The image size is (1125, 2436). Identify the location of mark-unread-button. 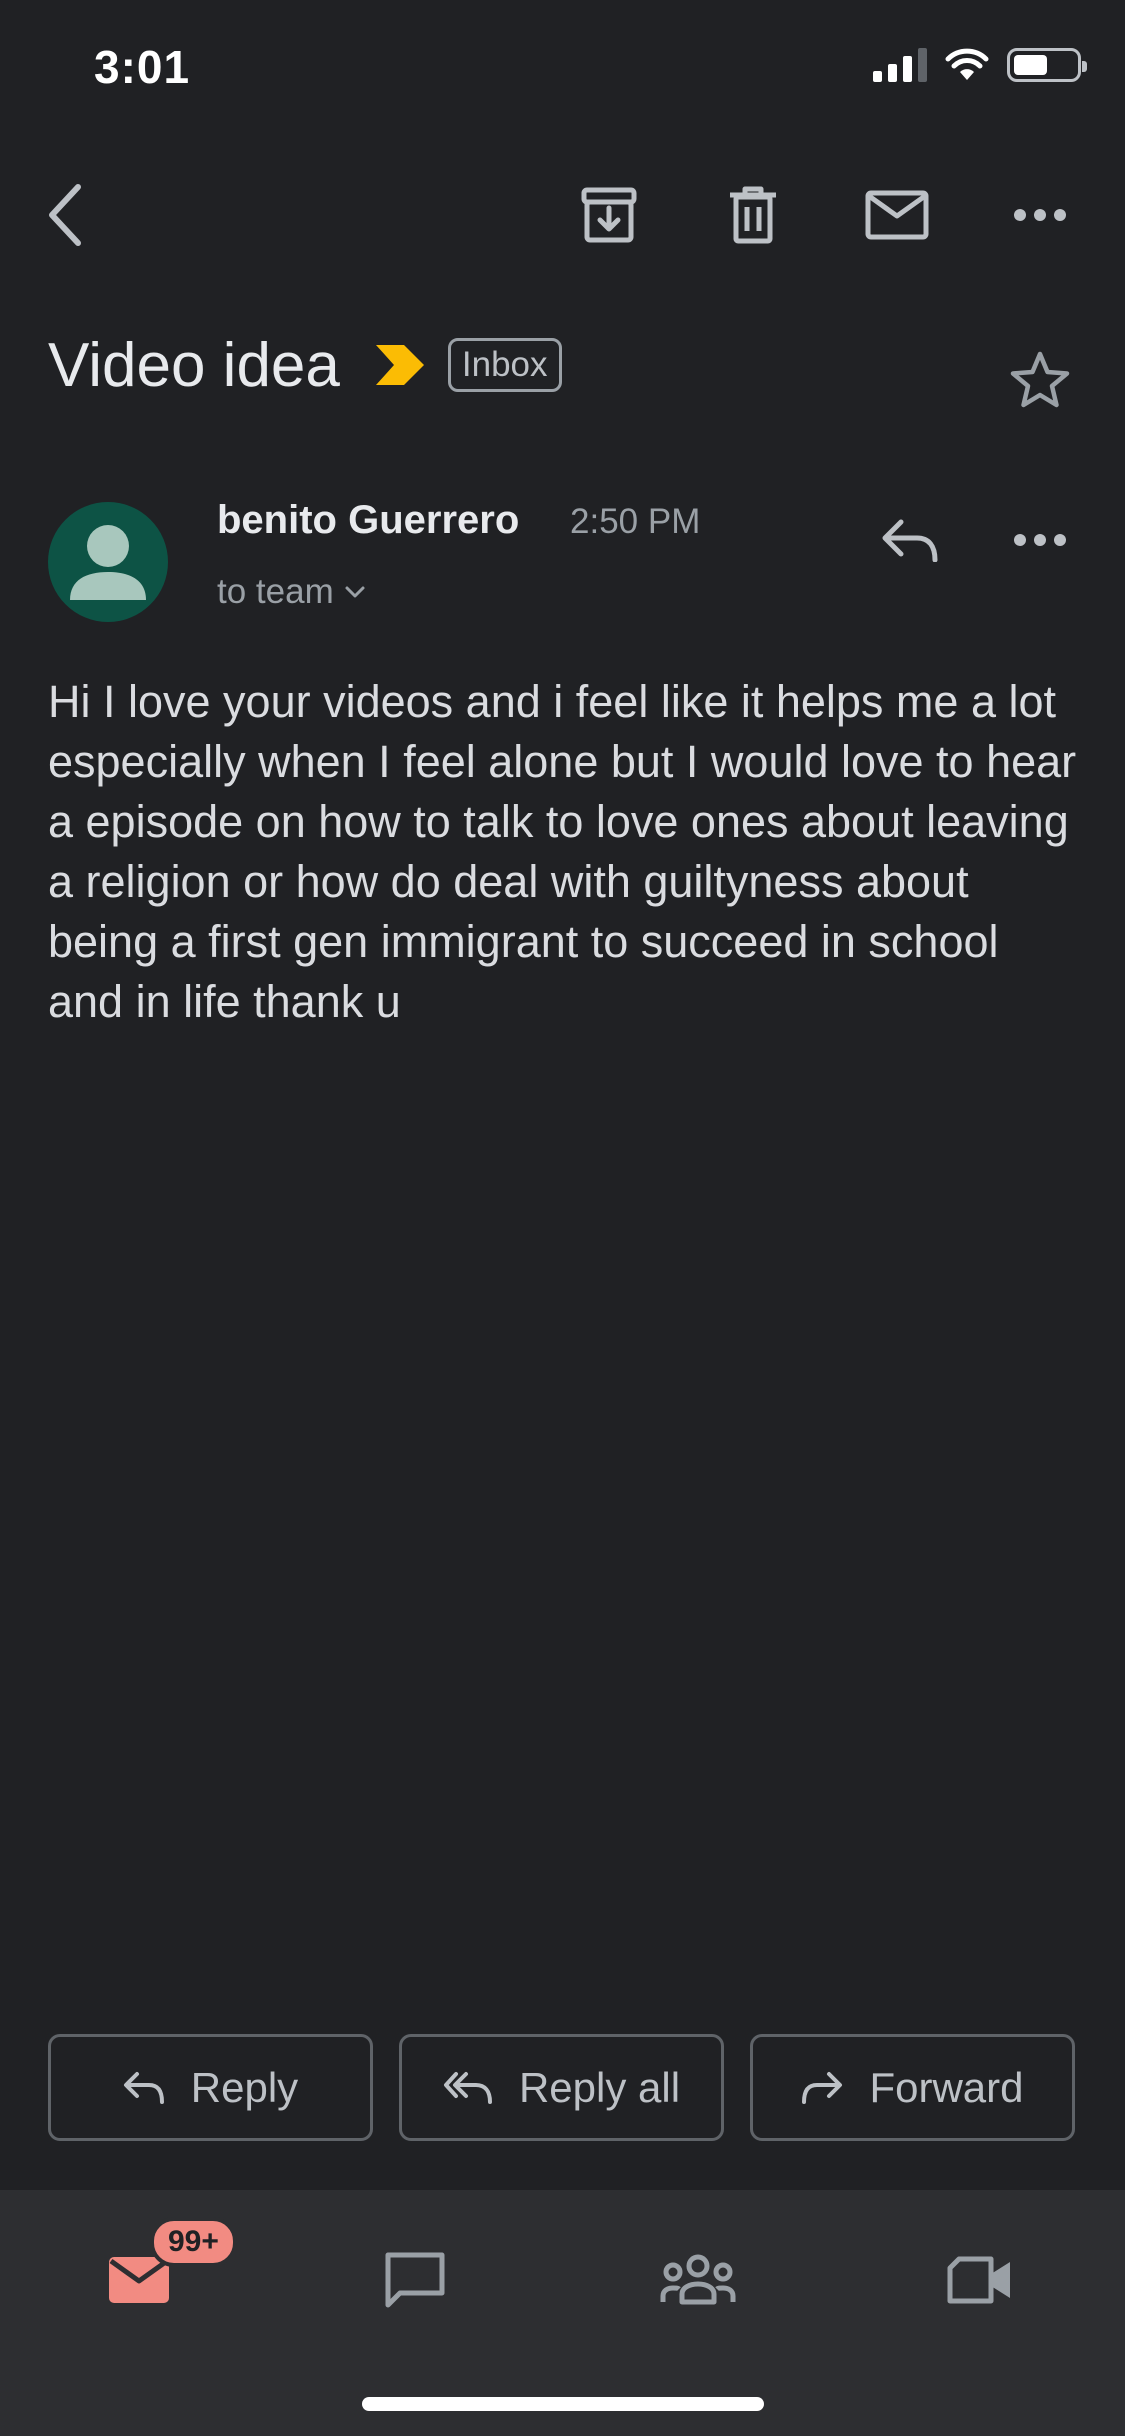
(897, 215).